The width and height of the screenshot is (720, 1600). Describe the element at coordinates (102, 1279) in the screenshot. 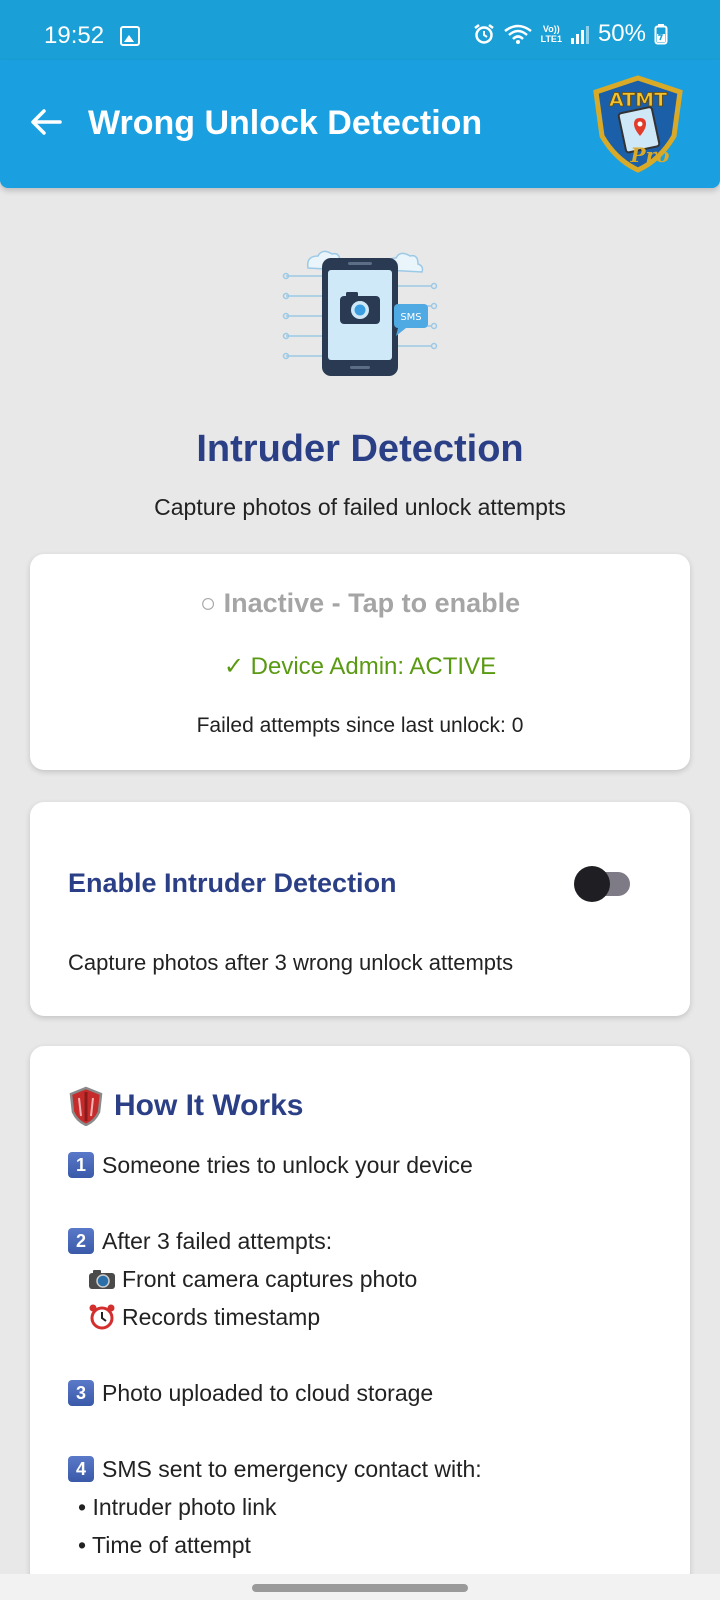

I see `camera-icon` at that location.